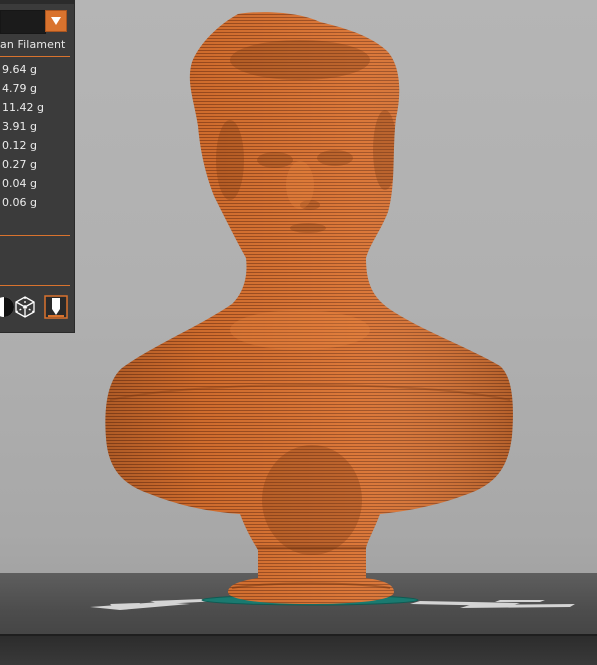 The width and height of the screenshot is (597, 665). I want to click on cube-wireframe-icon, so click(25, 307).